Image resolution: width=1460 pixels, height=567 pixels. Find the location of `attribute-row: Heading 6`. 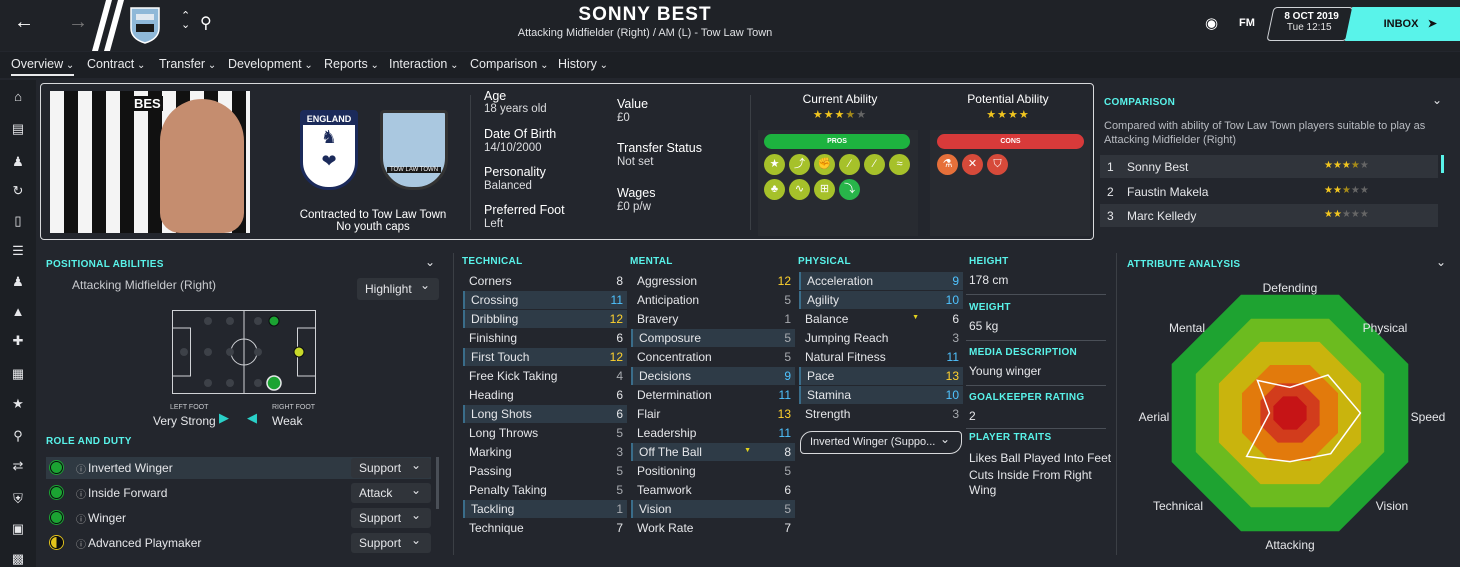

attribute-row: Heading 6 is located at coordinates (545, 395).